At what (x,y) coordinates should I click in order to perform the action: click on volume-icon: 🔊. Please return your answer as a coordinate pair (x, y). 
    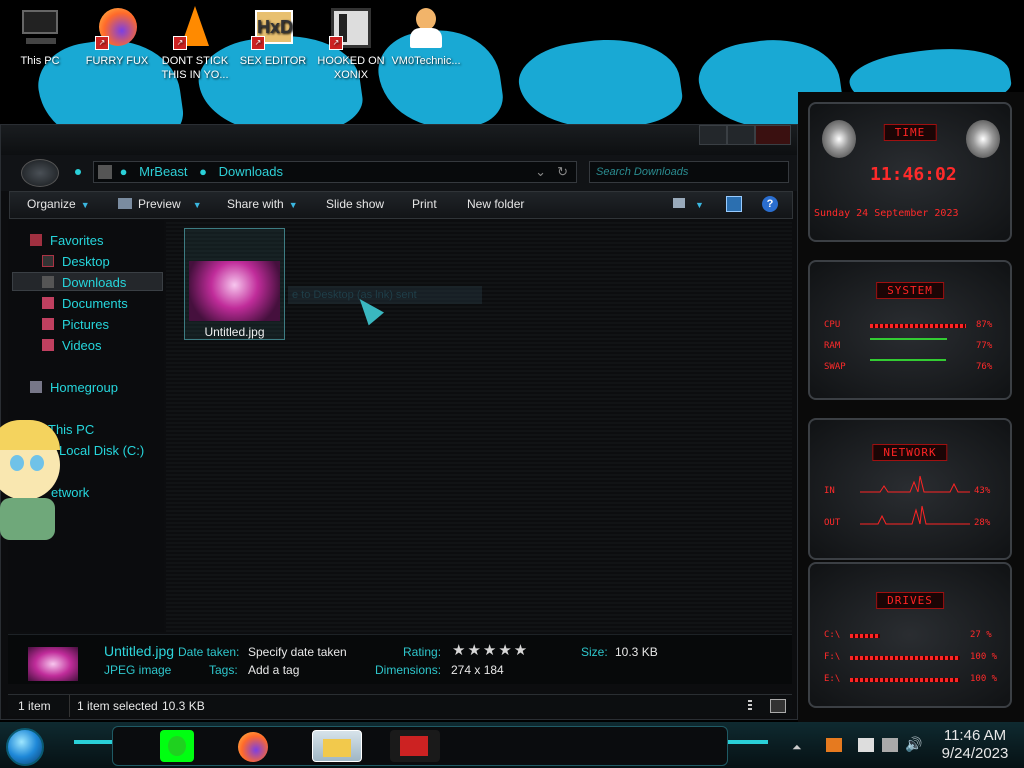
    Looking at the image, I should click on (913, 744).